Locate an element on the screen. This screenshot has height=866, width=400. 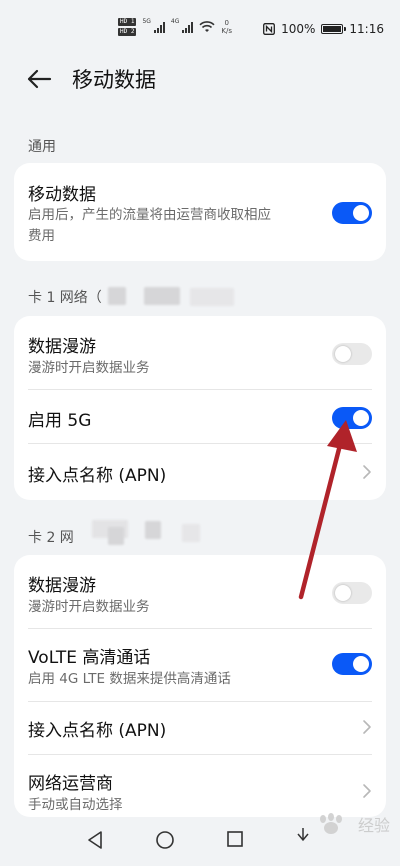
mobile-data-subtitle-line1: 启用后，产生的流量将由运营商收取相应 is located at coordinates (149, 215).